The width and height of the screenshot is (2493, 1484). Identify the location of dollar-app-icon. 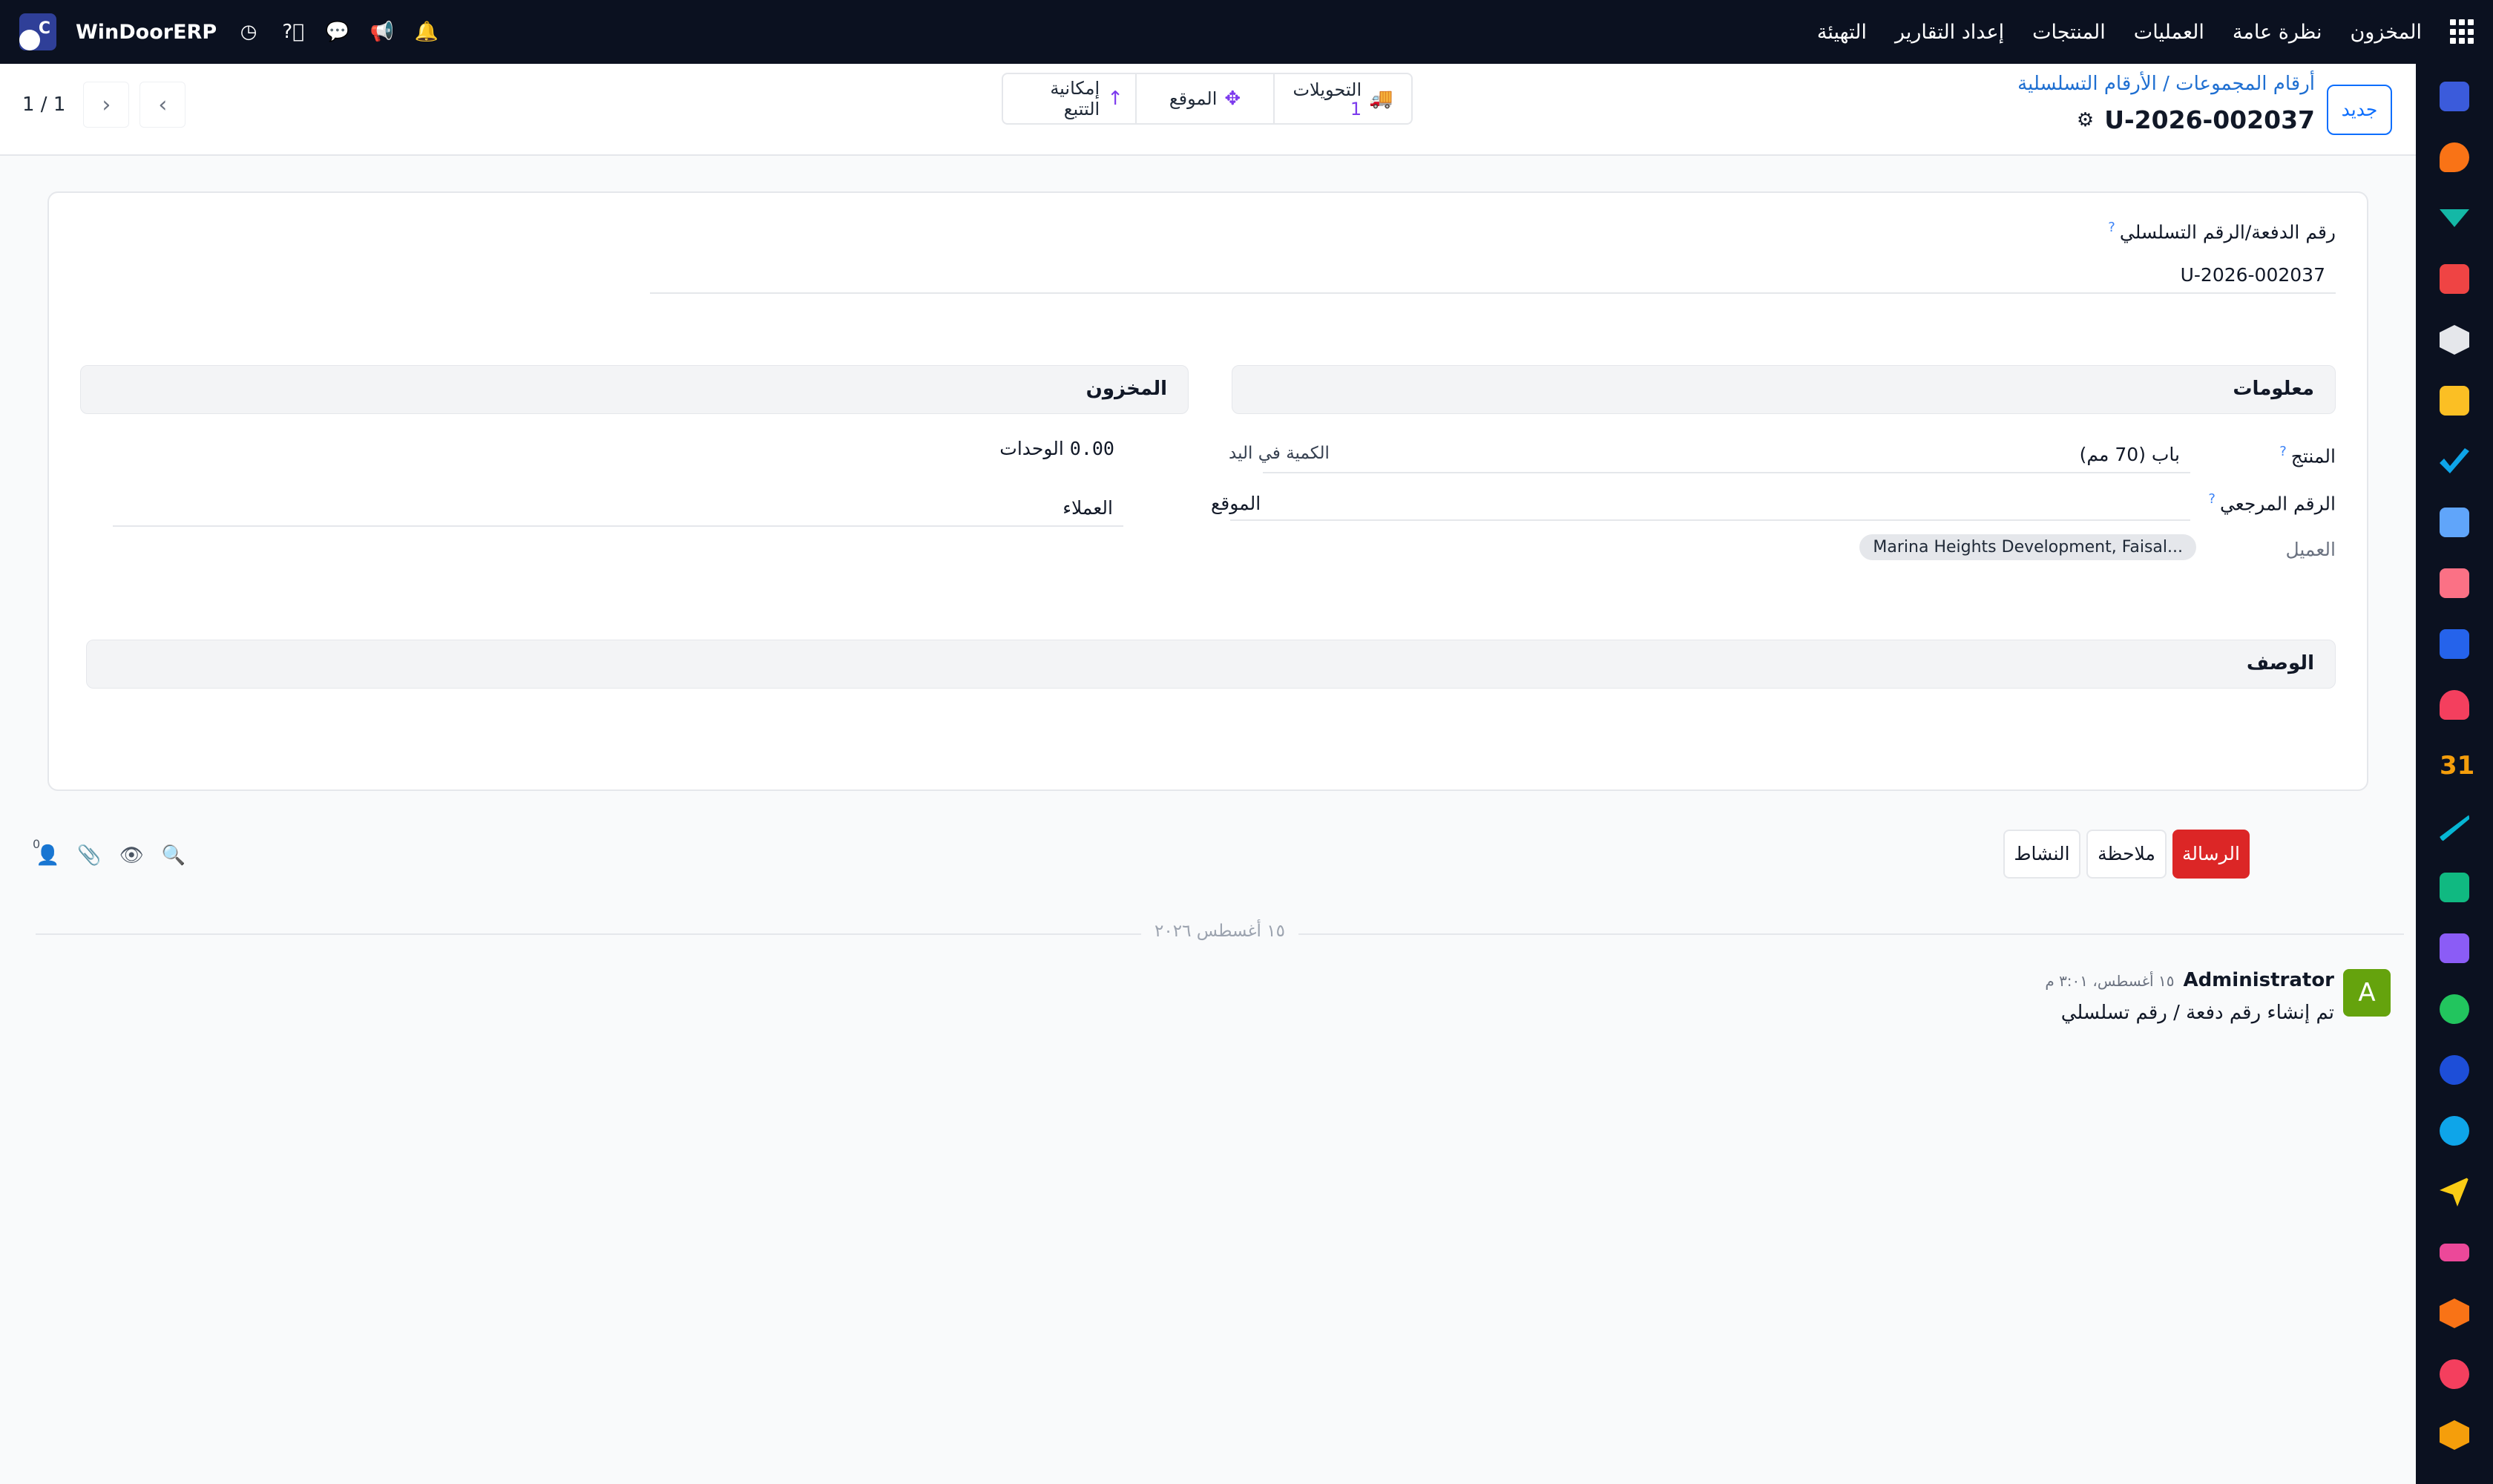
(2454, 644).